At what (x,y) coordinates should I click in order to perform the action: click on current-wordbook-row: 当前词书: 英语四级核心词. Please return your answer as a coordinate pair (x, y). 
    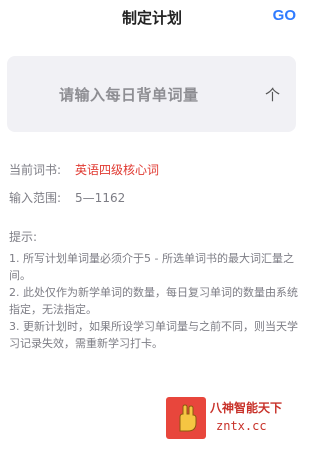
    Looking at the image, I should click on (84, 169).